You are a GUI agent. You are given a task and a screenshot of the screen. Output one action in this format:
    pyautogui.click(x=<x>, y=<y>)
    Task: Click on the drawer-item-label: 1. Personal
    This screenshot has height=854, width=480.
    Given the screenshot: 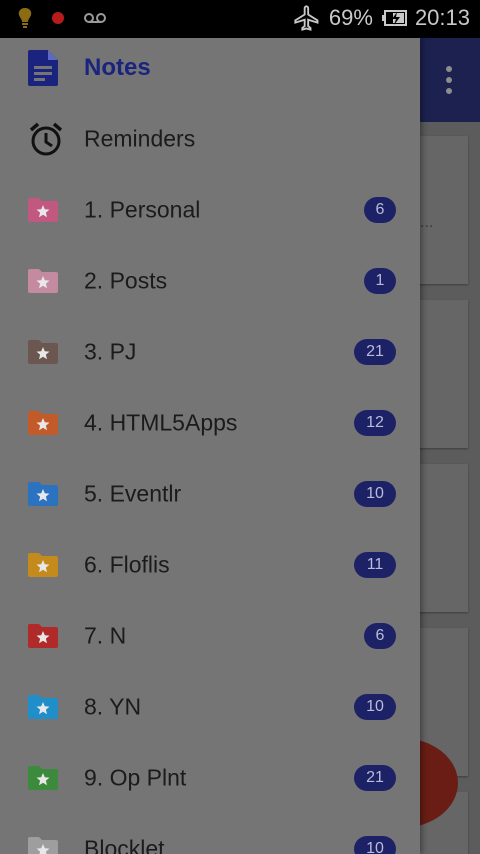 What is the action you would take?
    pyautogui.click(x=142, y=209)
    